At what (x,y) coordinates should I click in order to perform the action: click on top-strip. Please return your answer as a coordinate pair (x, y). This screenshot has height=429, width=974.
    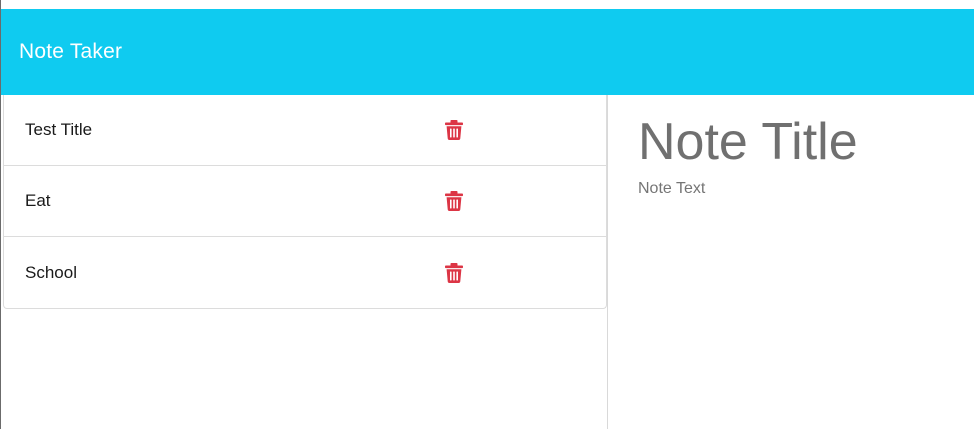
    Looking at the image, I should click on (487, 4).